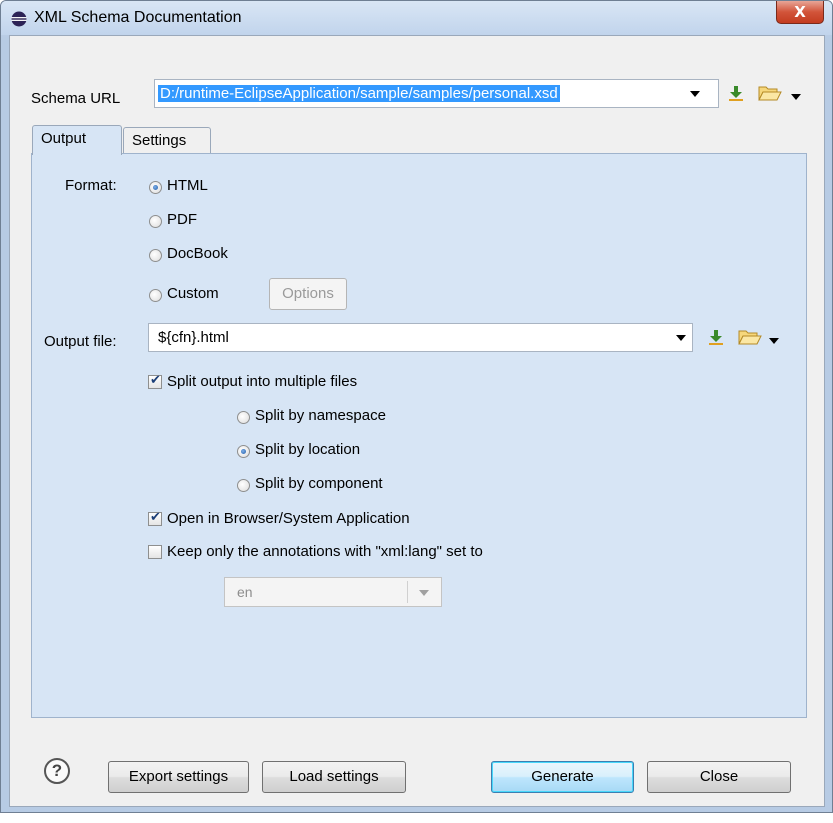 The image size is (833, 823). I want to click on xml-lang-value: en, so click(245, 592).